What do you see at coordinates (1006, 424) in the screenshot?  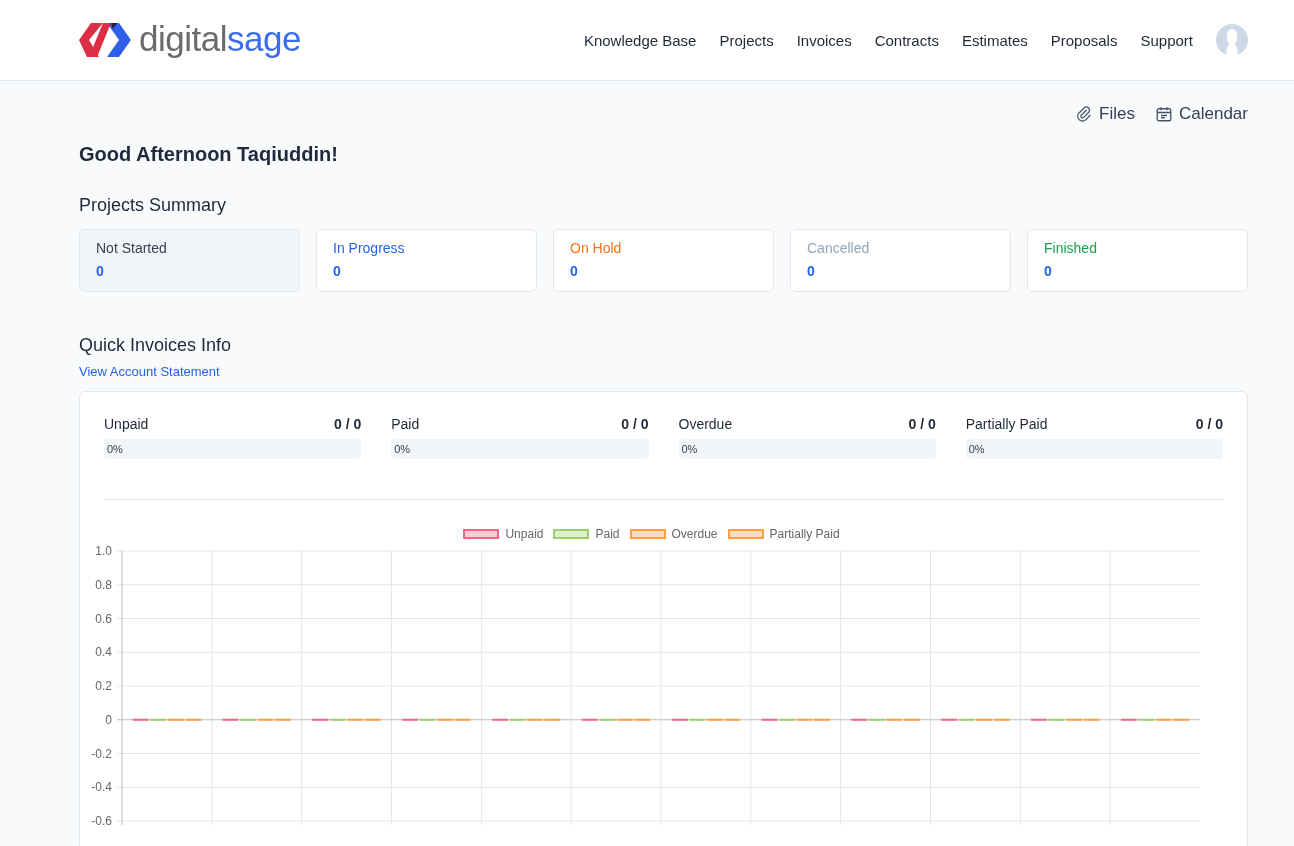 I see `invoice-status-label: Partially Paid` at bounding box center [1006, 424].